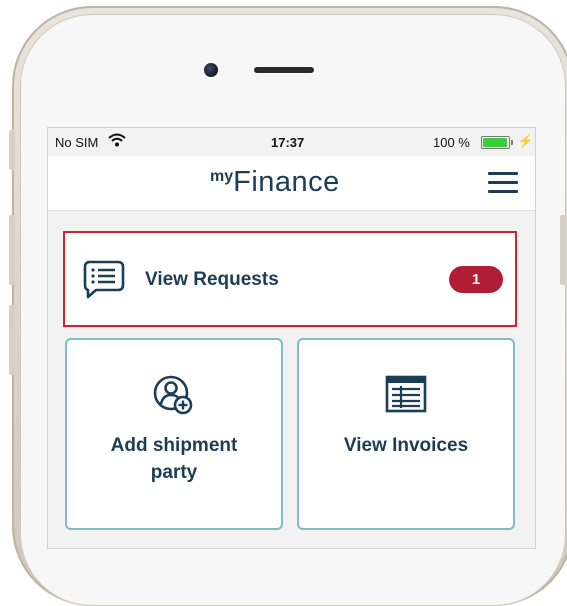 The height and width of the screenshot is (606, 567). I want to click on view-requests-label: View Requests, so click(212, 279).